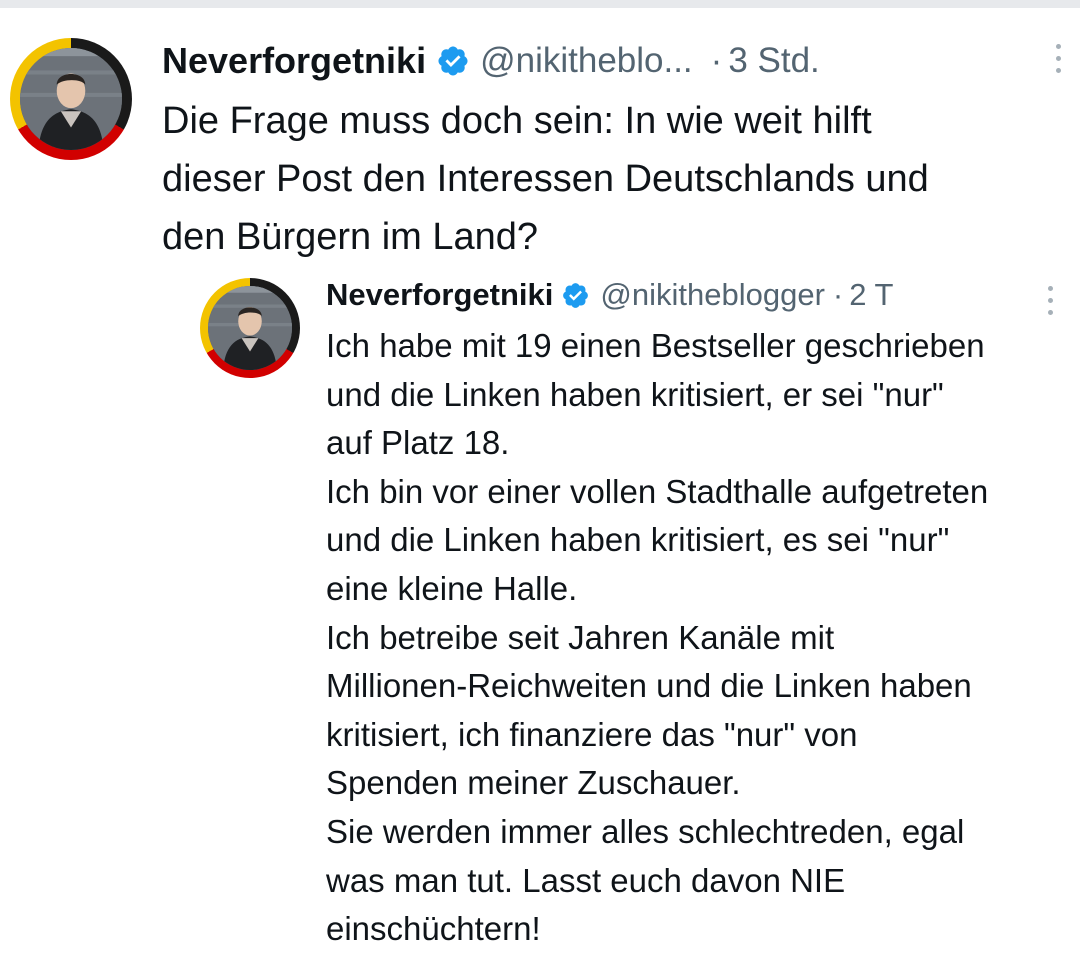 This screenshot has height=968, width=1080. Describe the element at coordinates (712, 295) in the screenshot. I see `quoted-author-handle: @nikitheblogger` at that location.